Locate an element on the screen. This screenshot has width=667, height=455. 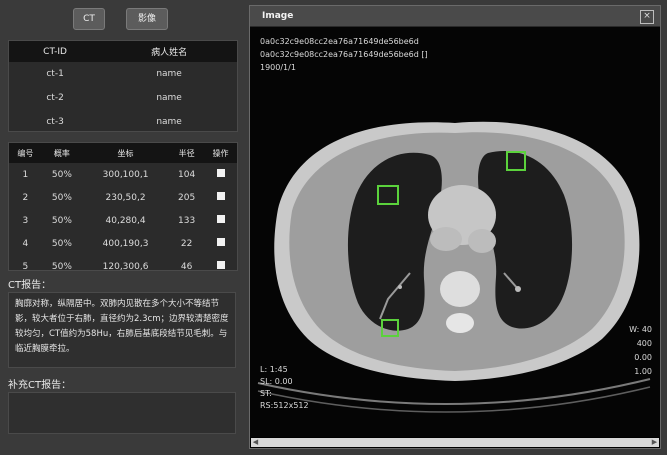
col-patient-name: 病人姓名 is located at coordinates (169, 51).